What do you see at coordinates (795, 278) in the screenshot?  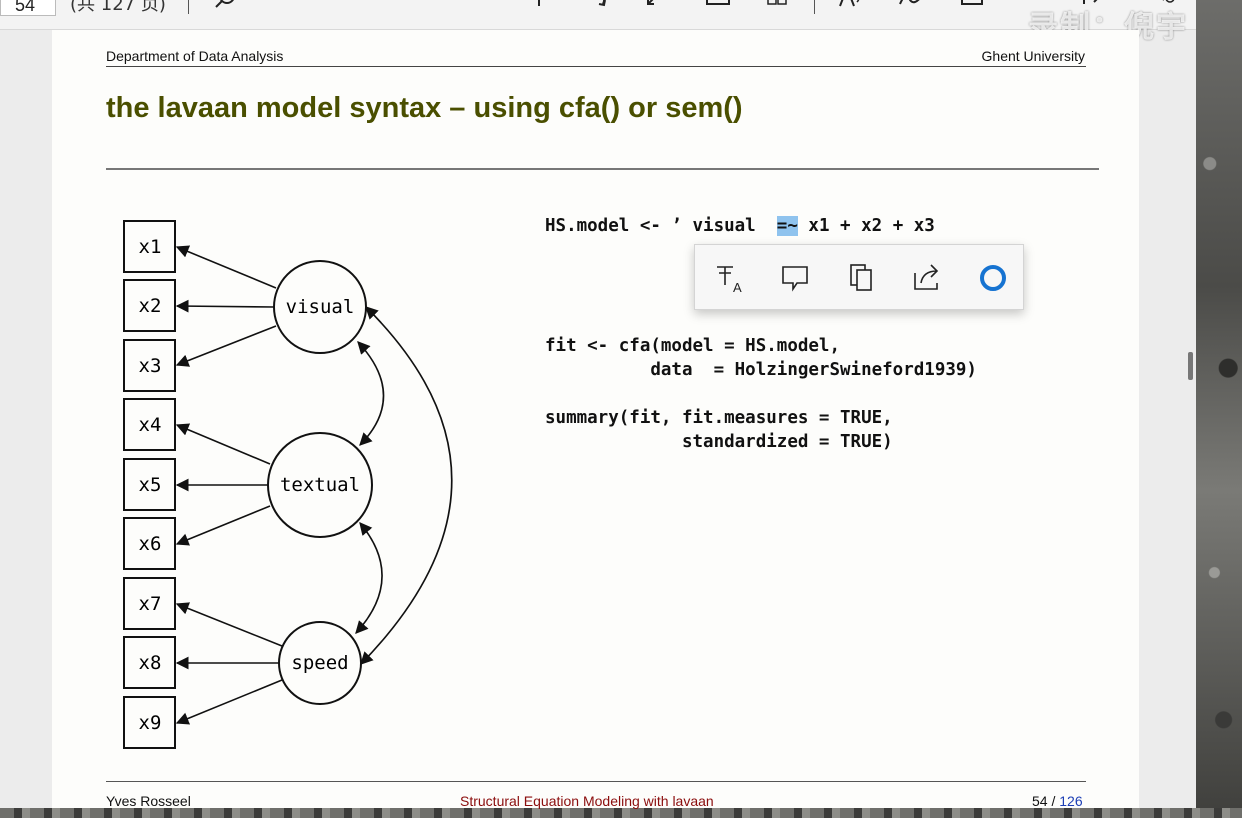 I see `comment-icon` at bounding box center [795, 278].